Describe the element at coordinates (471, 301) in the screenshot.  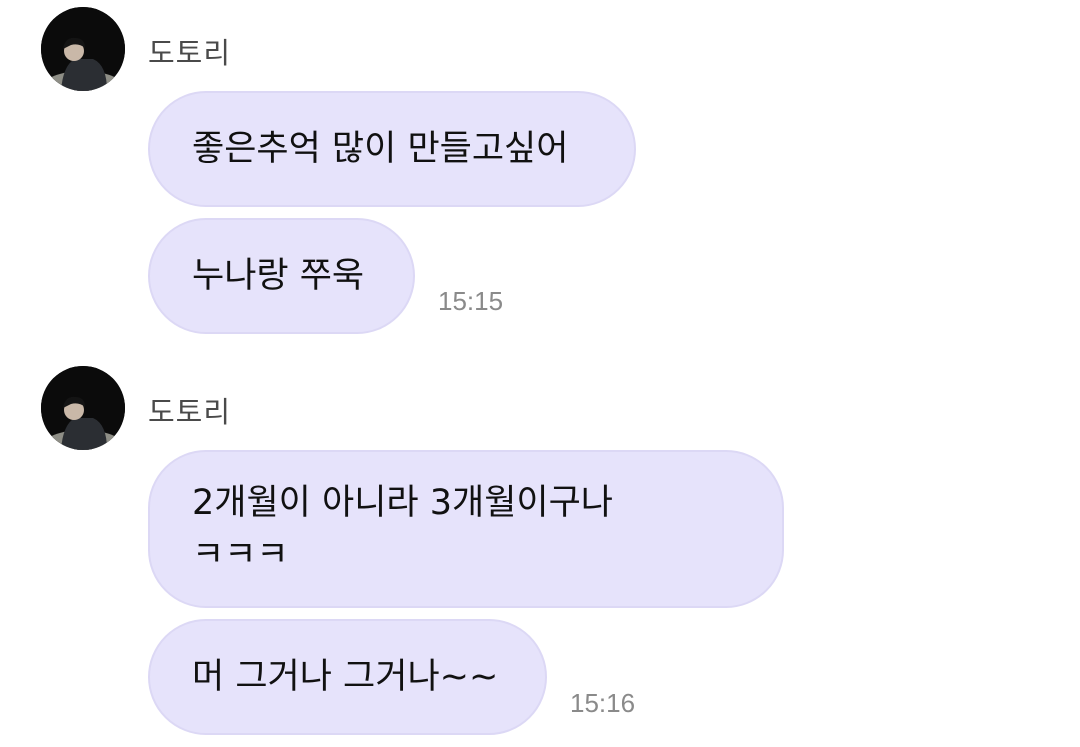
I see `message-timestamp: 15:15` at that location.